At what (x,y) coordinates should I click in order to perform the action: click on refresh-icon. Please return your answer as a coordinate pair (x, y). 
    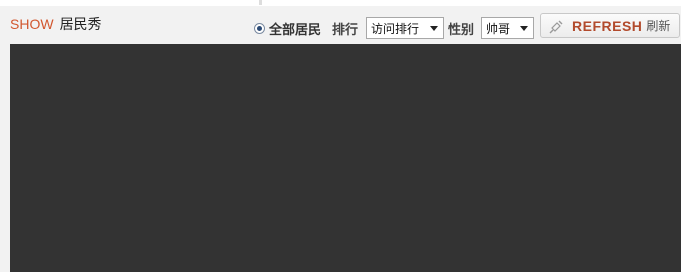
    Looking at the image, I should click on (556, 26).